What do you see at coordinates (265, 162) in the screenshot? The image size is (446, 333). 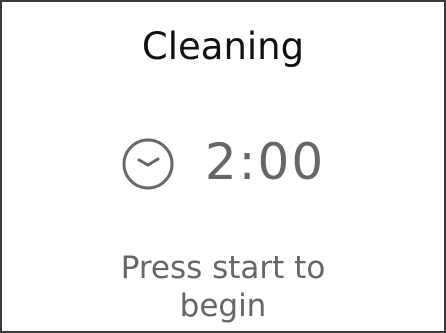 I see `timer-value: 2:00` at bounding box center [265, 162].